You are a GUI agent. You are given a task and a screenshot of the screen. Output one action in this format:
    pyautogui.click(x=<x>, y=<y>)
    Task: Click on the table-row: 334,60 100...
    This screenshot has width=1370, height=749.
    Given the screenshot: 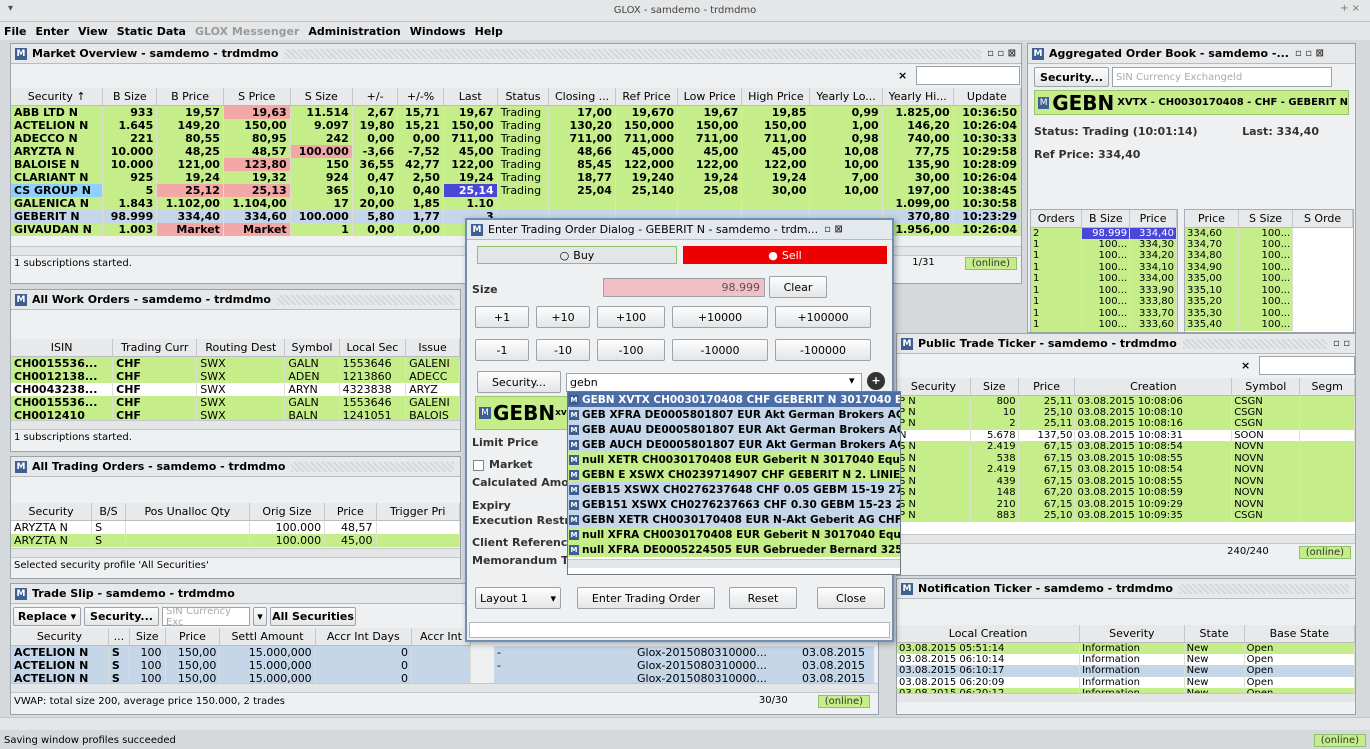 What is the action you would take?
    pyautogui.click(x=1269, y=233)
    